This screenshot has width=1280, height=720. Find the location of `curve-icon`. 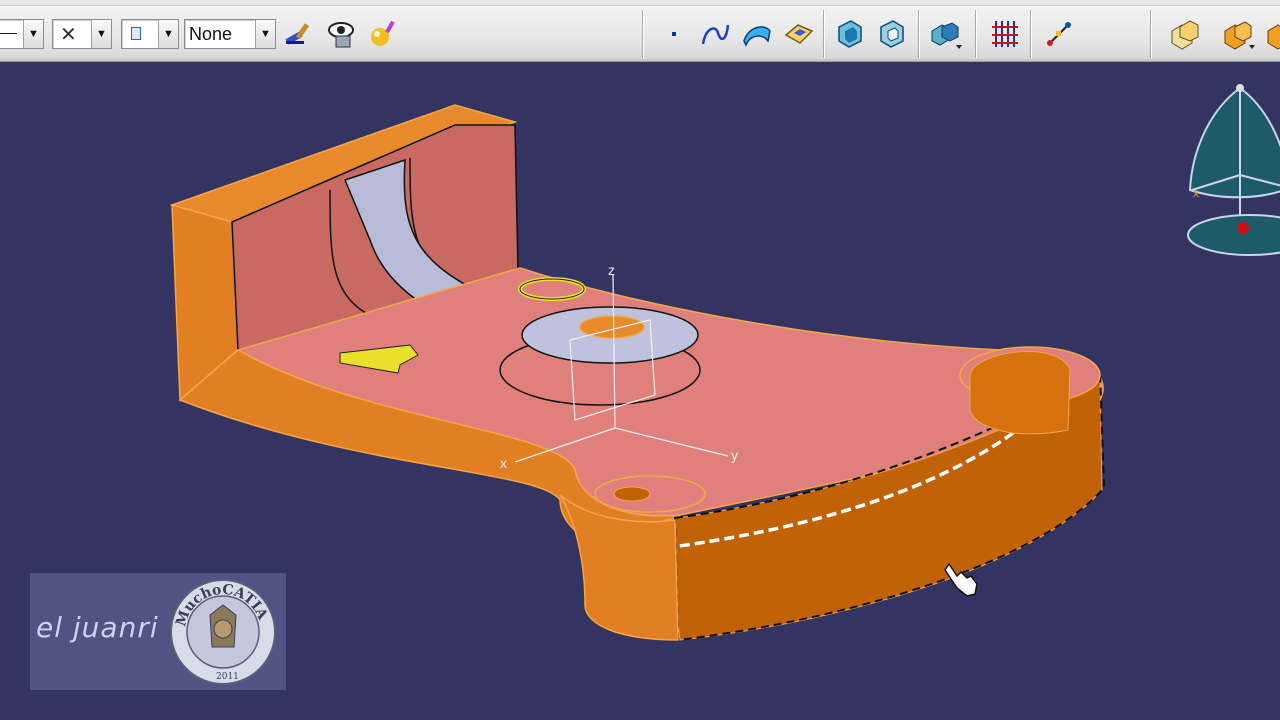

curve-icon is located at coordinates (715, 34).